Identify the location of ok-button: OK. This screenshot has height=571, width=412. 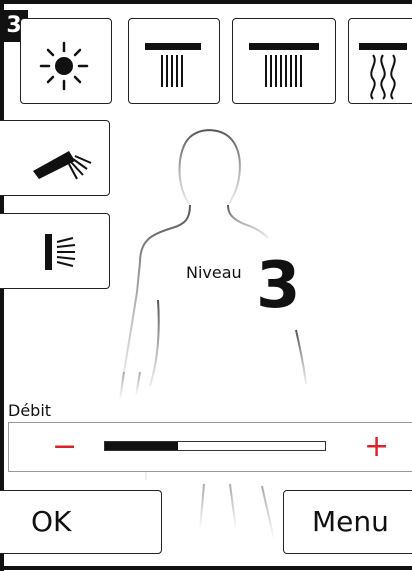
(81, 522).